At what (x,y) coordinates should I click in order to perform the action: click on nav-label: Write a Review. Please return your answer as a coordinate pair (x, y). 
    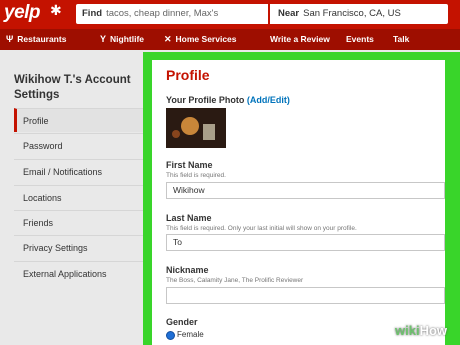
    Looking at the image, I should click on (300, 39).